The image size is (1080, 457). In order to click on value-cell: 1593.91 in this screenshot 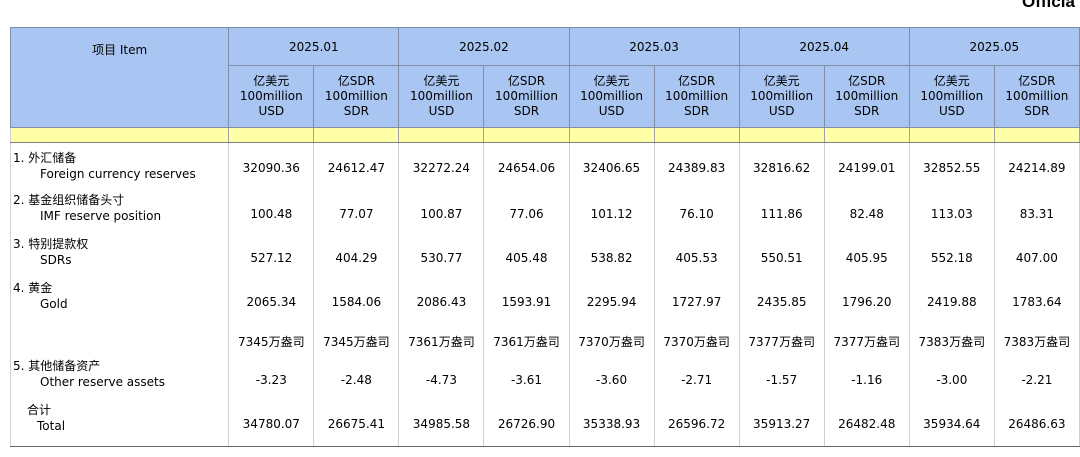, I will do `click(526, 302)`.